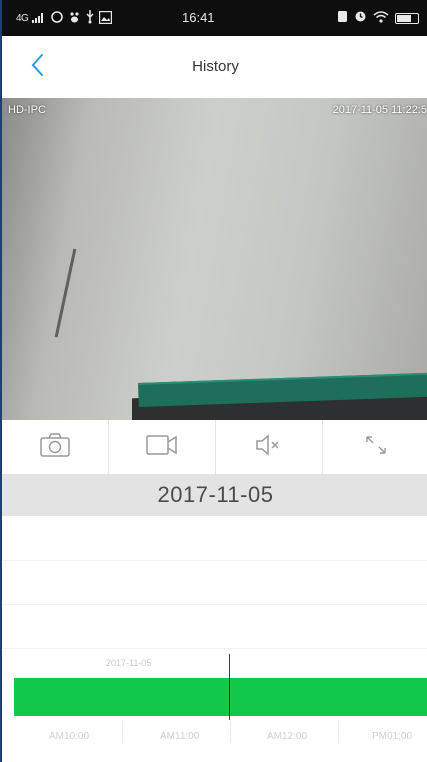  I want to click on snapshot-button, so click(55, 447).